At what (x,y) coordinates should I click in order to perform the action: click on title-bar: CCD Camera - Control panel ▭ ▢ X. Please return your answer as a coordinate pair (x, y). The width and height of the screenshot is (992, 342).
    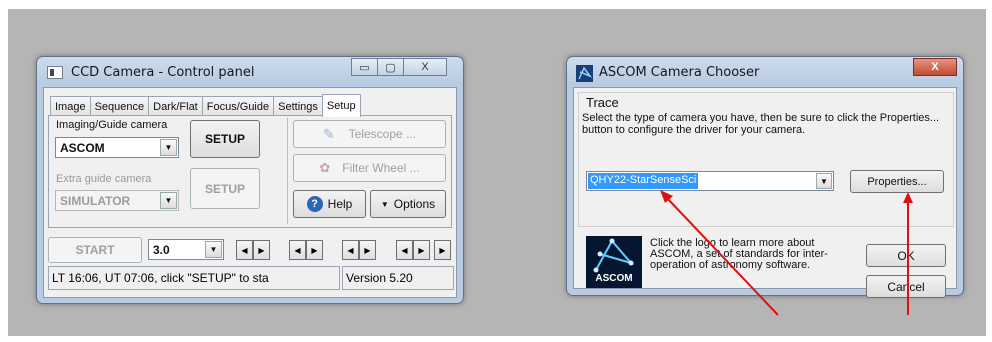
    Looking at the image, I should click on (250, 72).